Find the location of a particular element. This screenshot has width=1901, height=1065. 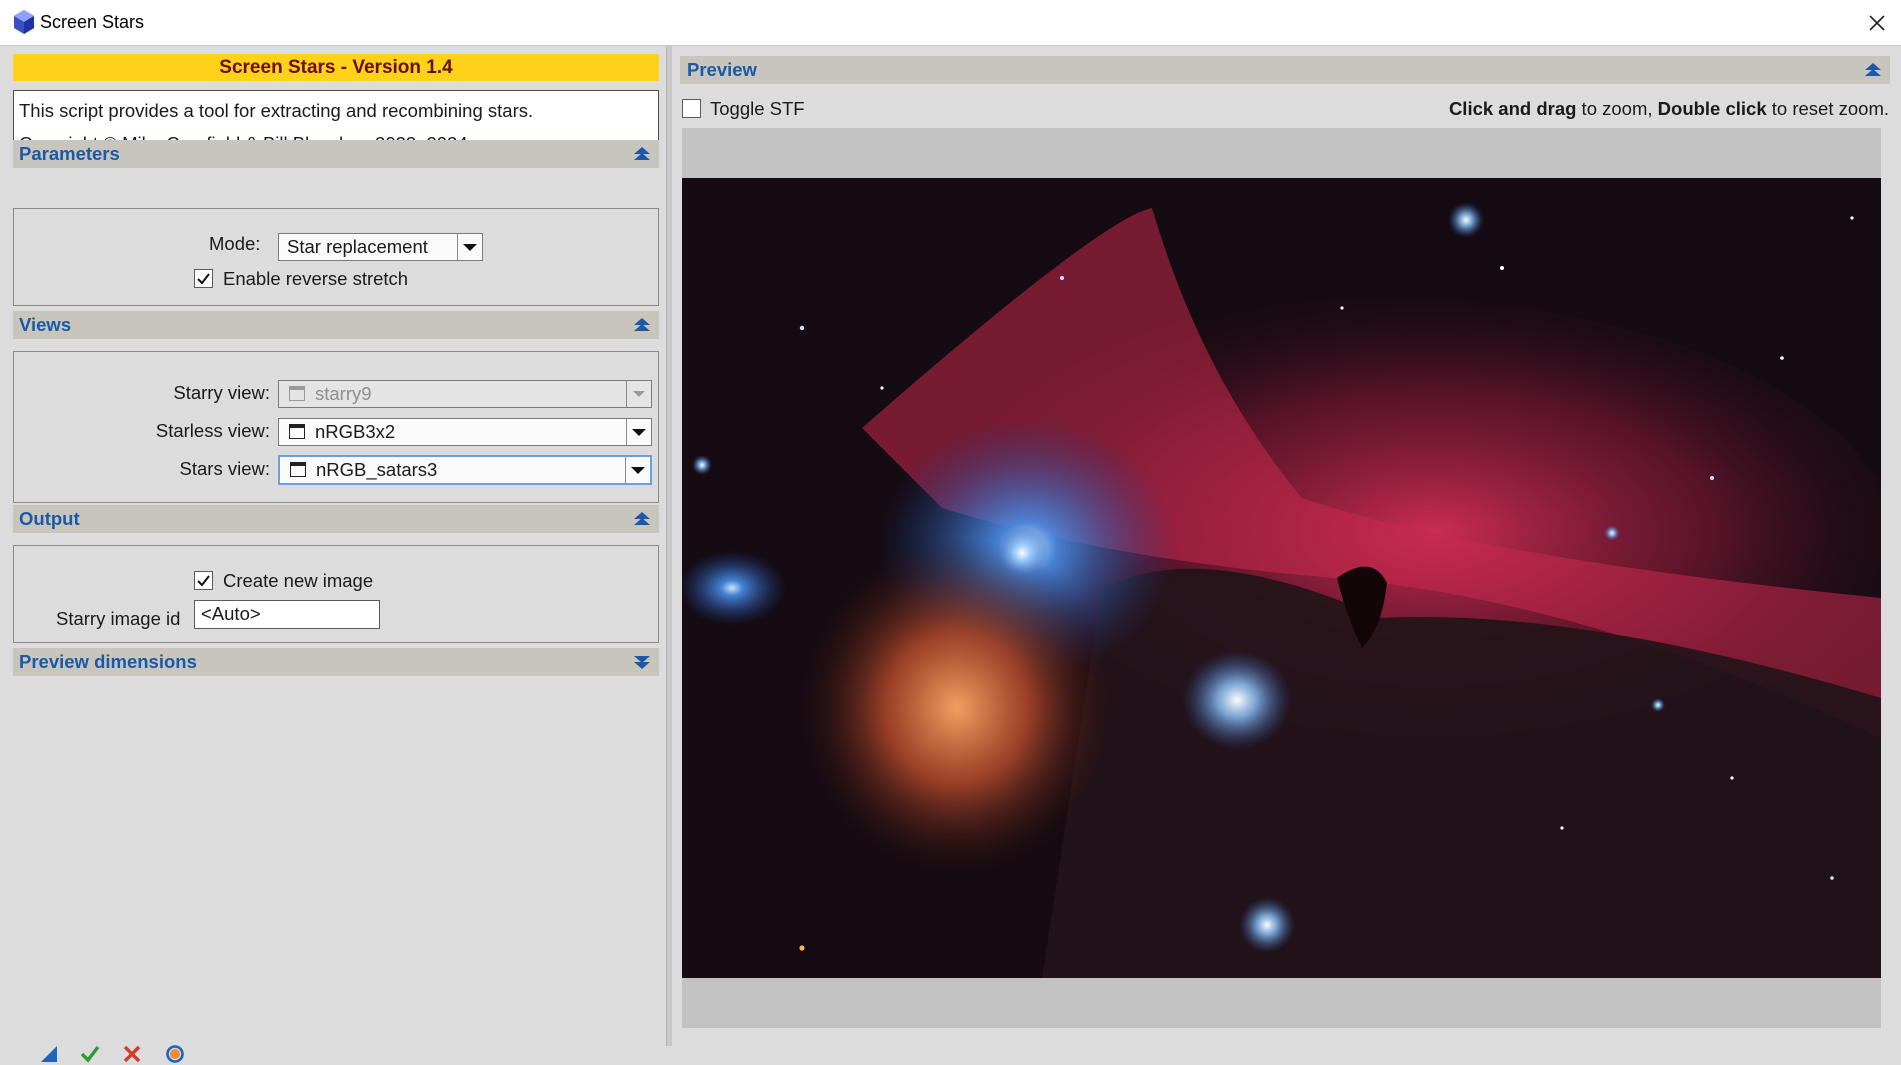

app-logo-icon is located at coordinates (24, 22).